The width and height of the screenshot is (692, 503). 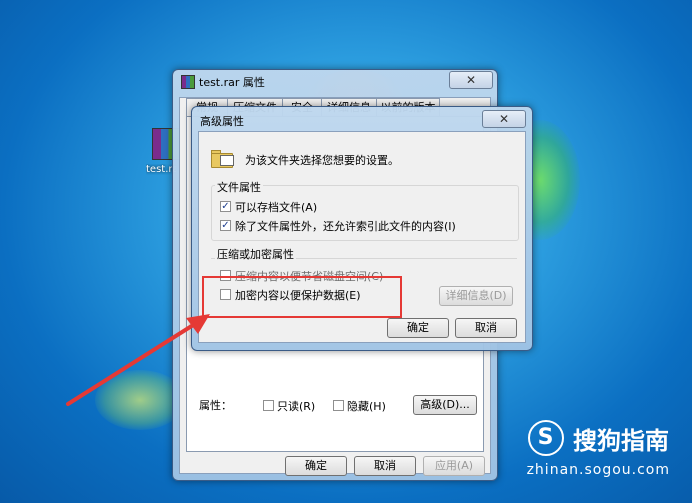 I want to click on file-attributes-group-title: 文件属性, so click(x=239, y=187).